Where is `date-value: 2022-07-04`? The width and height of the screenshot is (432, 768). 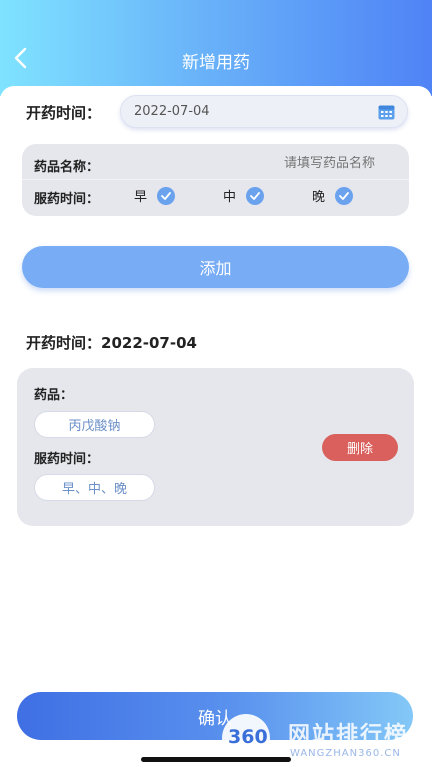
date-value: 2022-07-04 is located at coordinates (172, 111).